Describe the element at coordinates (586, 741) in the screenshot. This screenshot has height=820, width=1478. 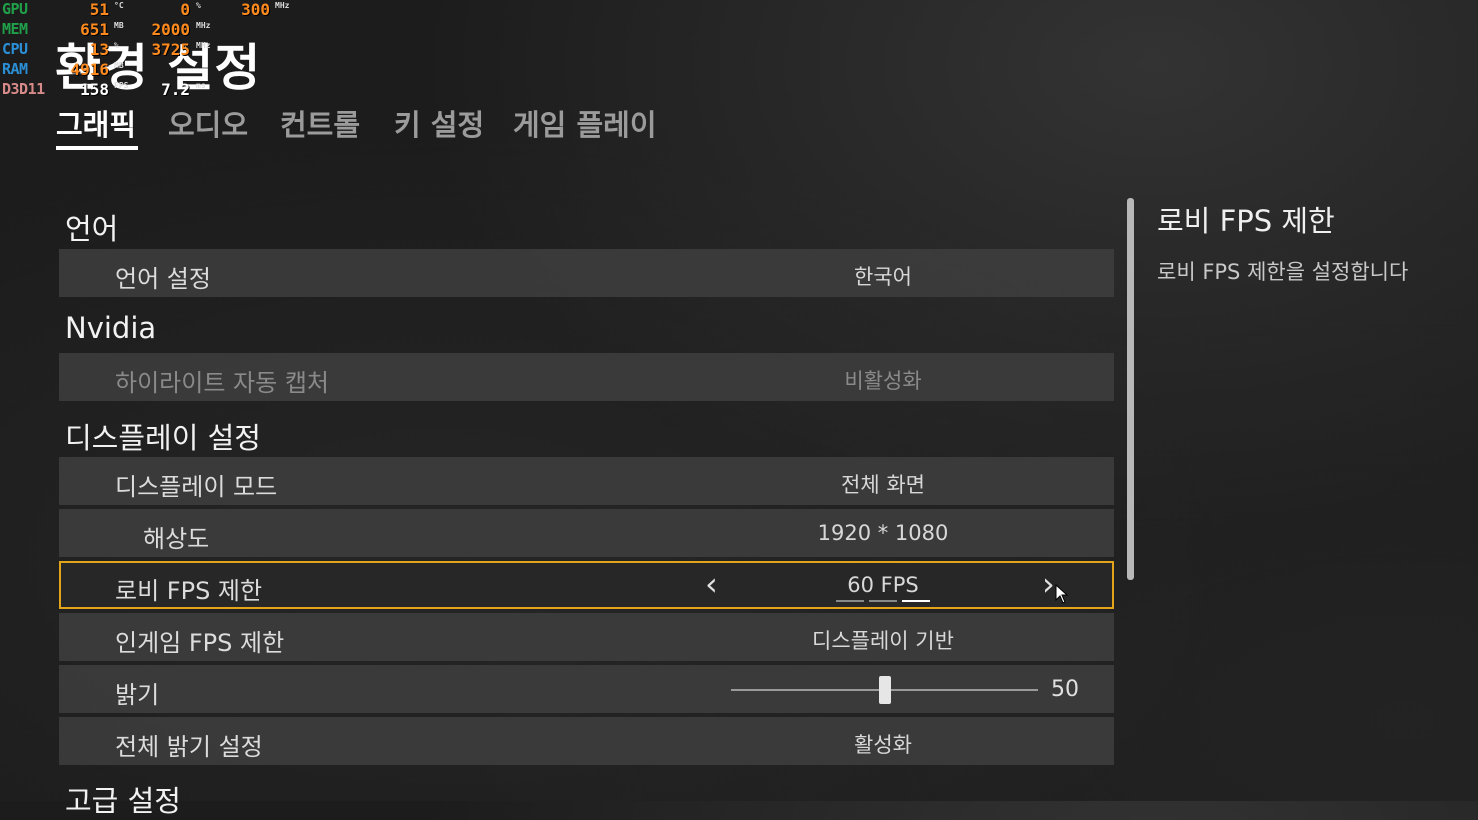
I see `setting-row-global-brightness: 전체 밝기 설정 활성화` at that location.